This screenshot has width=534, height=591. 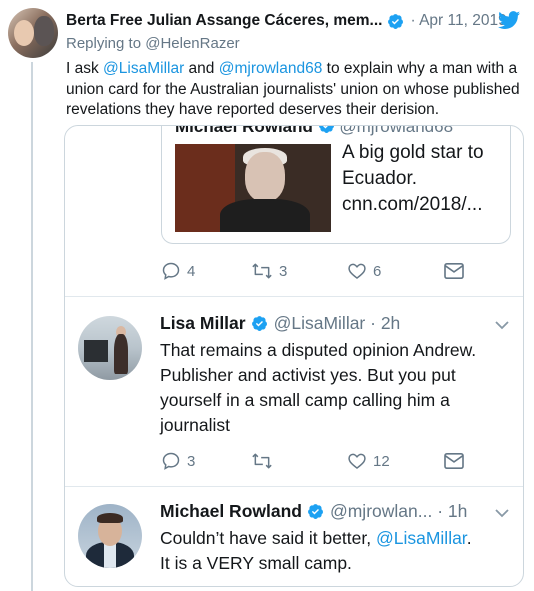 I want to click on like-count: 6, so click(x=377, y=271).